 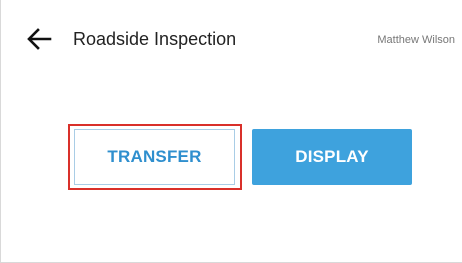 I want to click on transfer-button: TRANSFER, so click(x=154, y=157).